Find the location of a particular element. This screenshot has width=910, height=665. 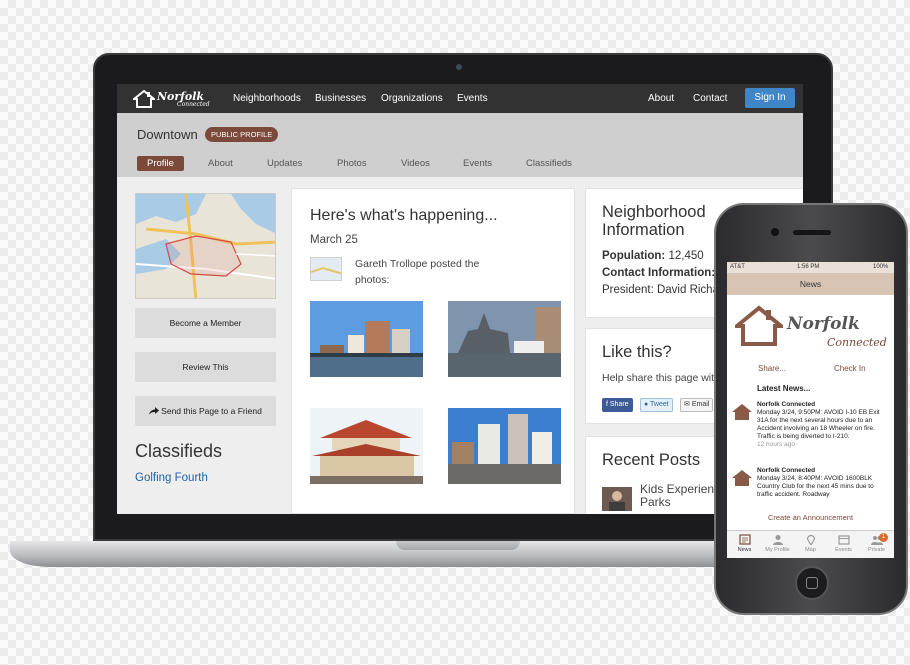

population-value: 12,450 is located at coordinates (686, 256).